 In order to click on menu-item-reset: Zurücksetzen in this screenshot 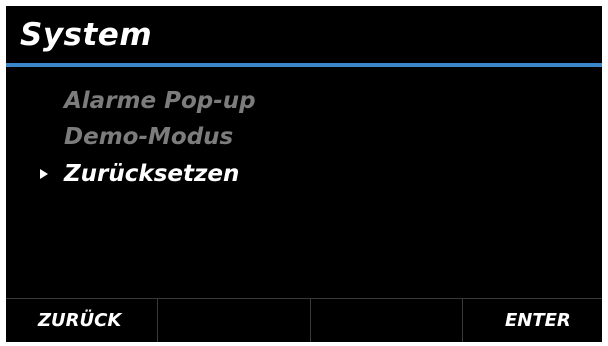, I will do `click(304, 174)`.